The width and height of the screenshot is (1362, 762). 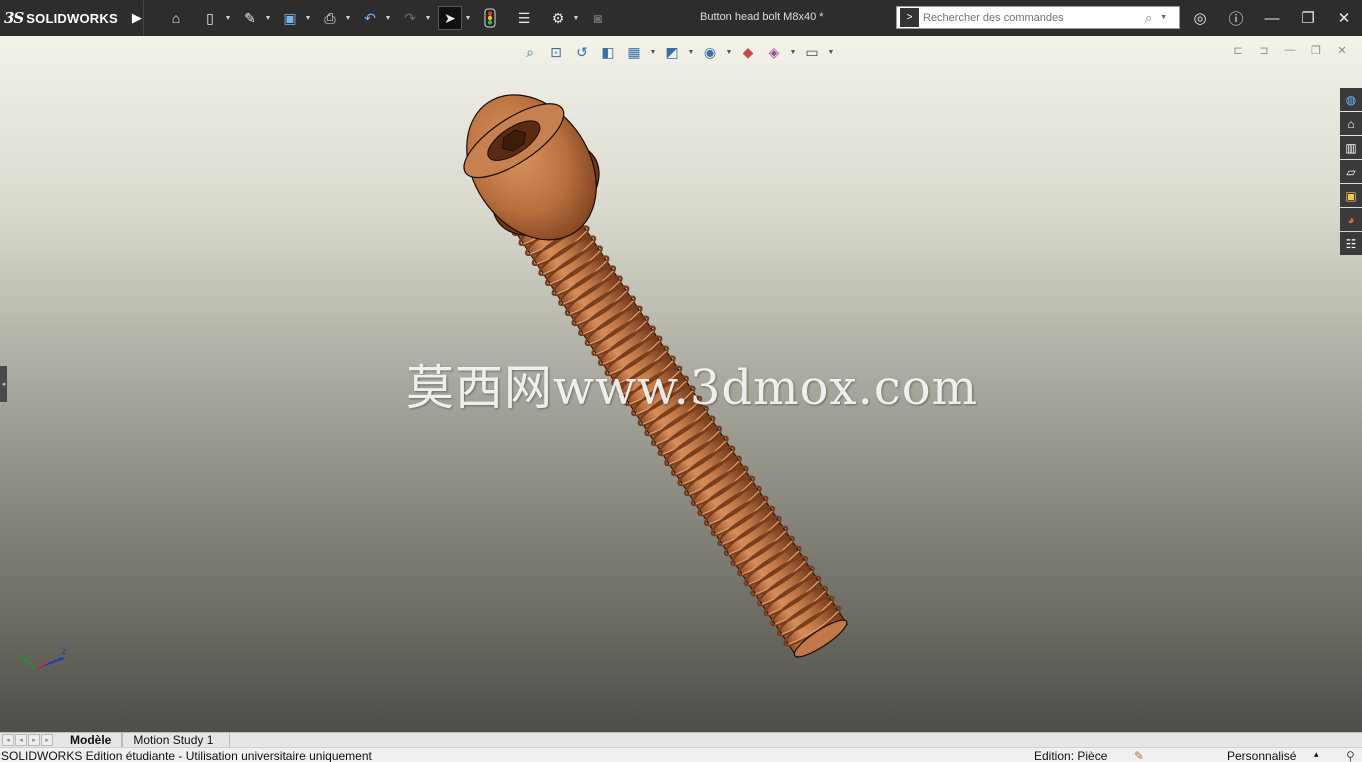 I want to click on collapse-left-icon: ⊏, so click(x=1238, y=50).